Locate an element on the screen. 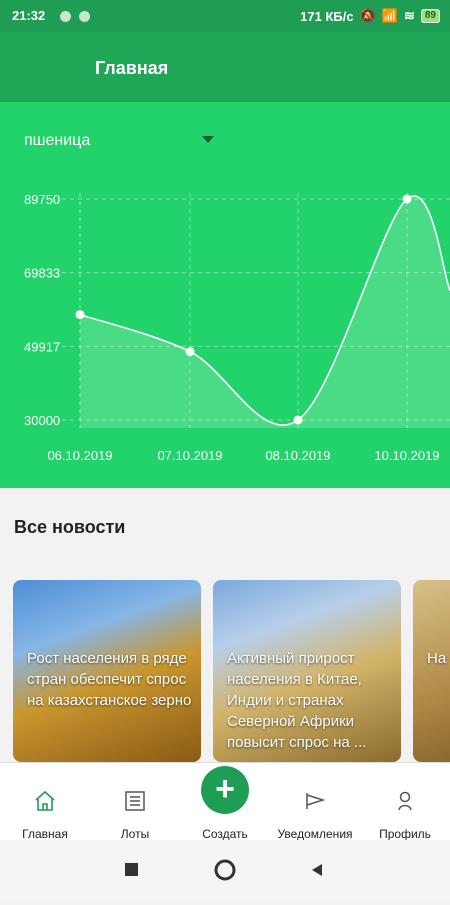 This screenshot has height=905, width=450. home-icon is located at coordinates (45, 800).